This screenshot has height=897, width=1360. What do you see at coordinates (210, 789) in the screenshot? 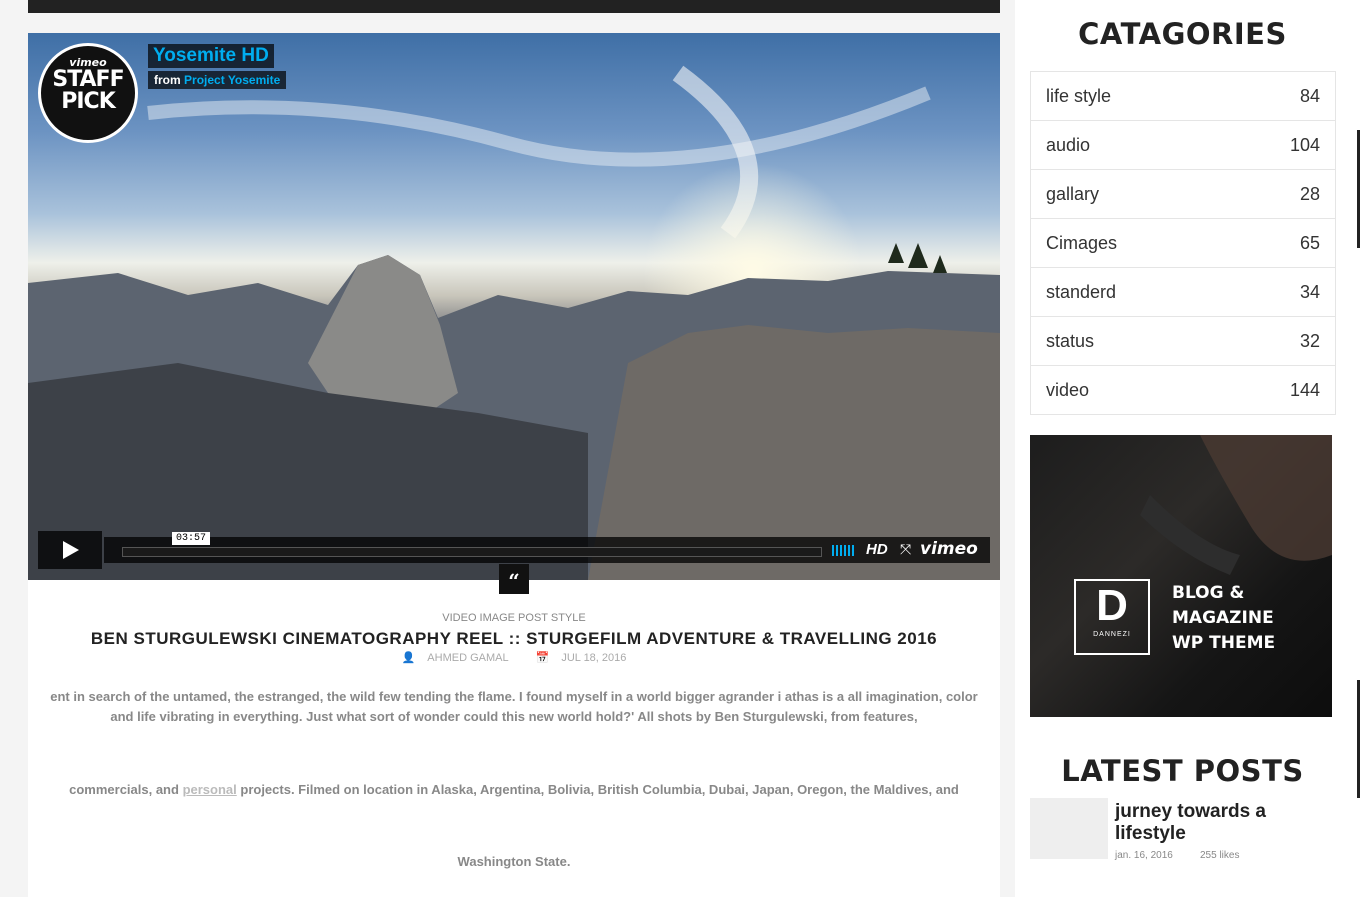
I see `personal-link: personal` at bounding box center [210, 789].